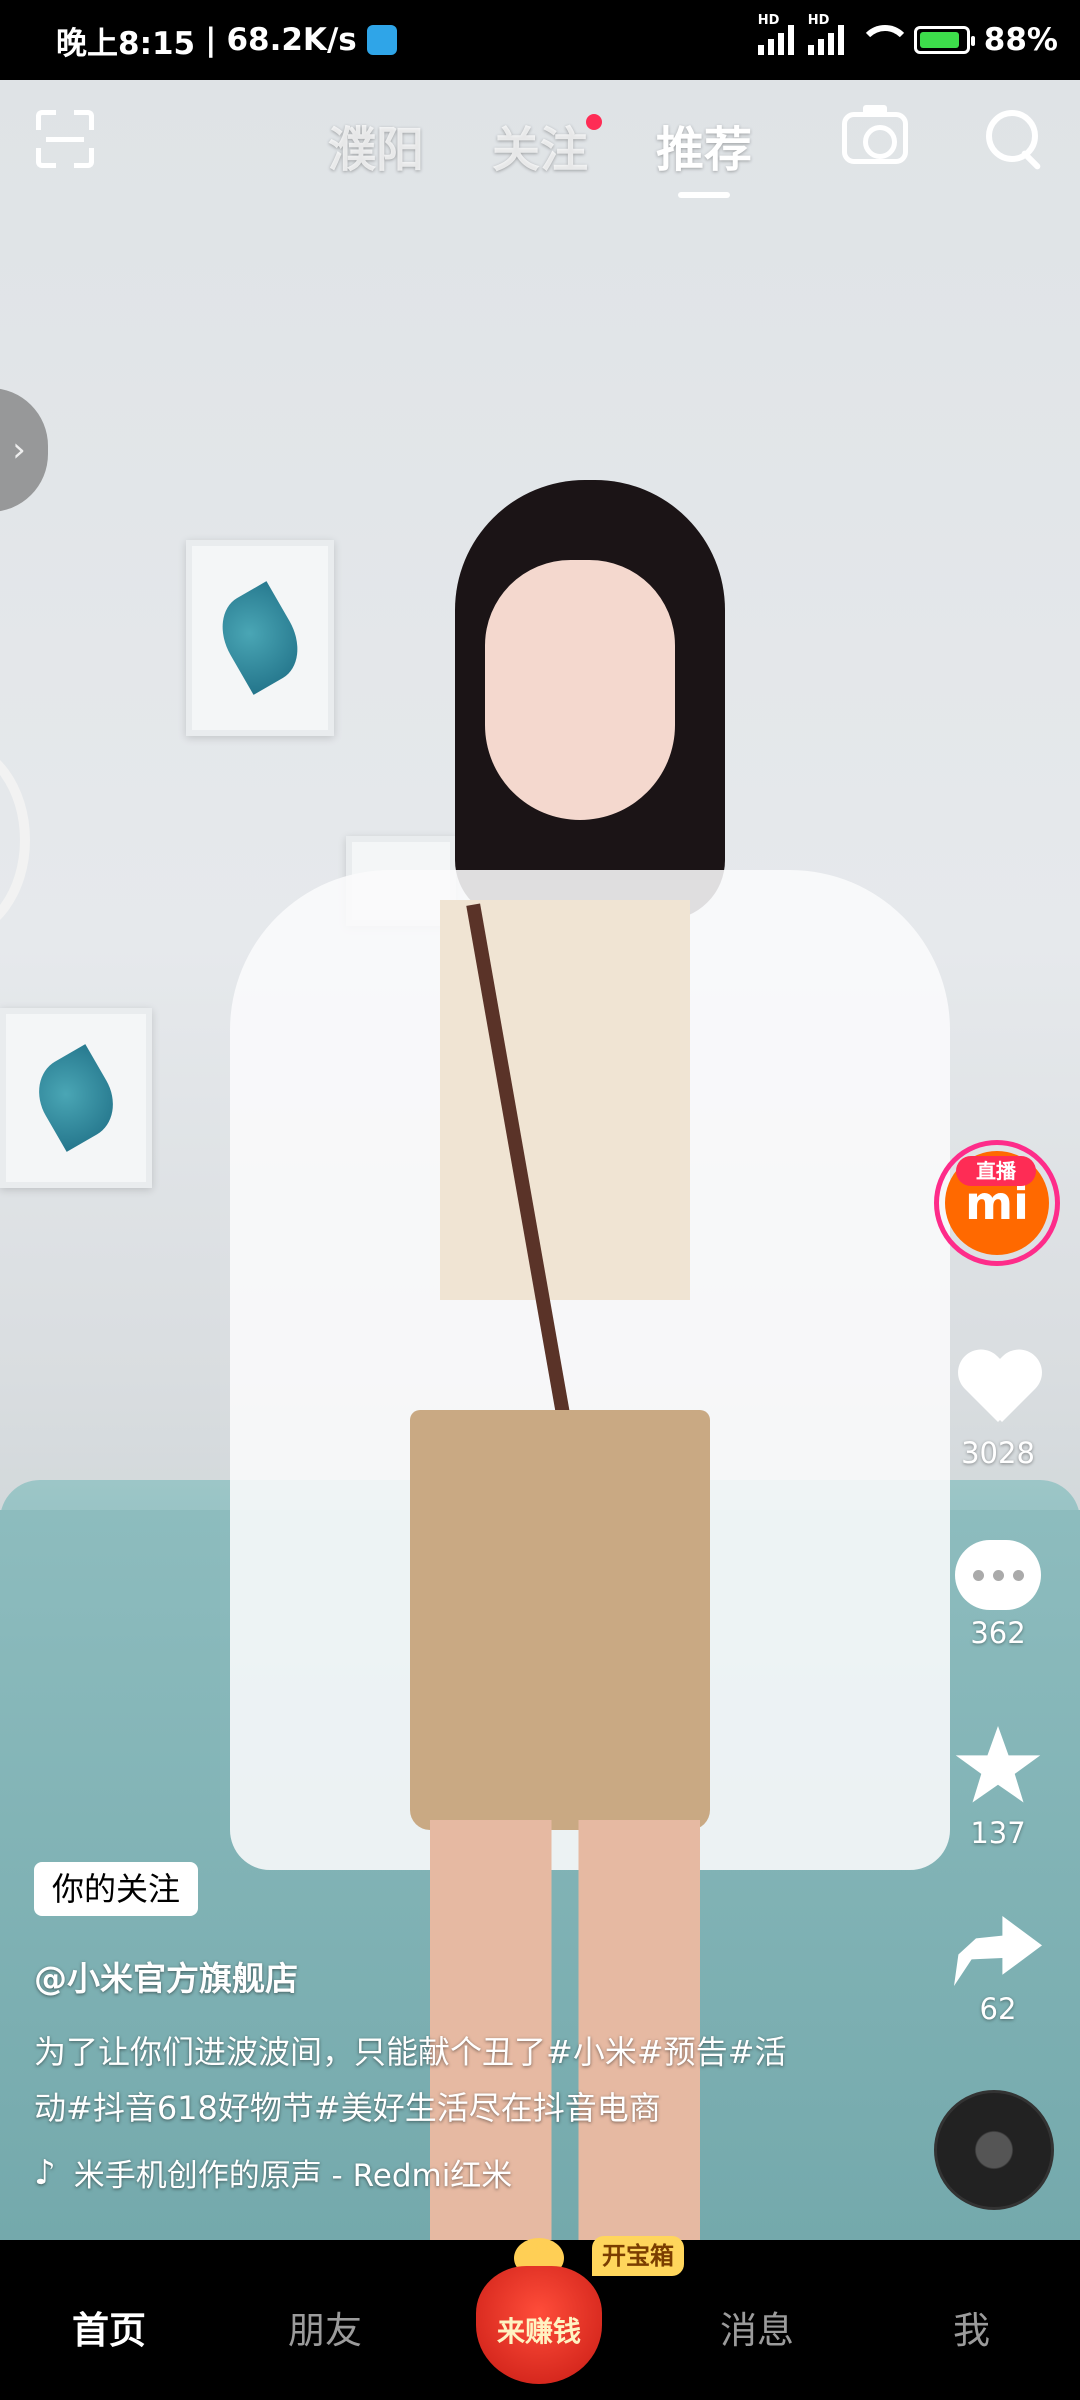 The width and height of the screenshot is (1080, 2400). I want to click on status-time: 晚上8:15, so click(126, 43).